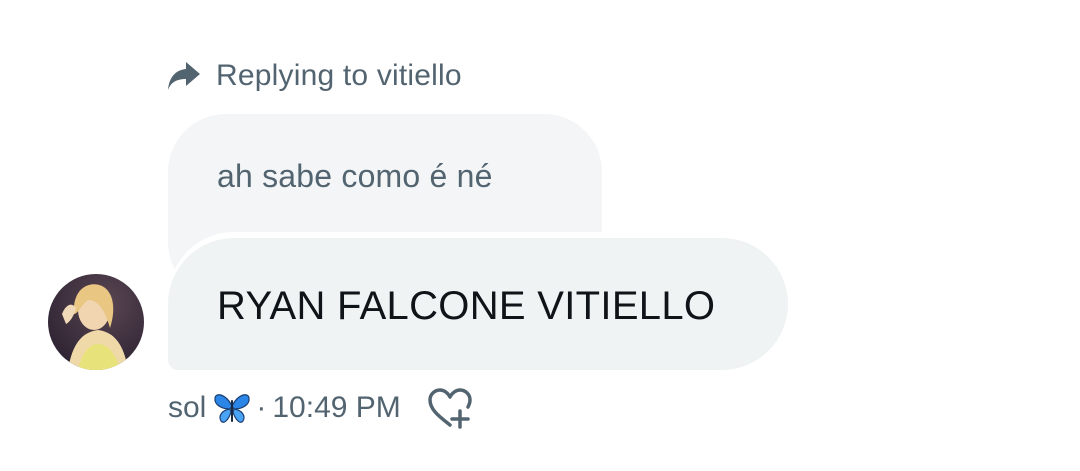 The width and height of the screenshot is (1080, 471). I want to click on heart-plus-icon, so click(451, 408).